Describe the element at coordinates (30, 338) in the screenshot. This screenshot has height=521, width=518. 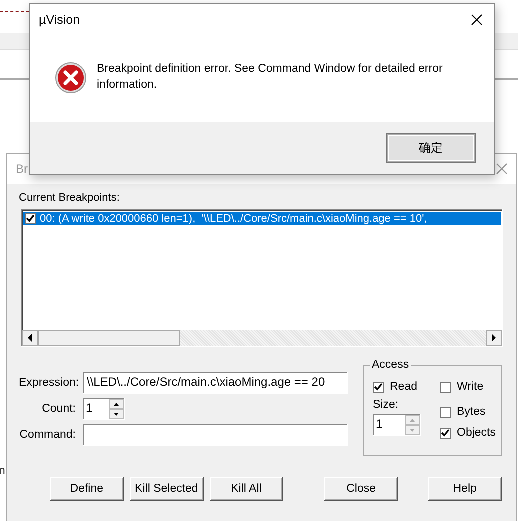
I see `scroll-left-icon` at that location.